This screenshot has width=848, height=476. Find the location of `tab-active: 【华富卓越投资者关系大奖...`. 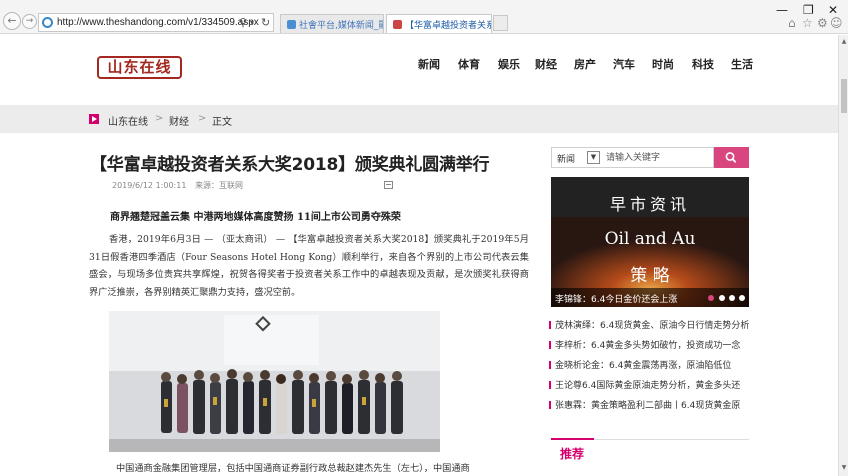

tab-active: 【华富卓越投资者关系大奖... is located at coordinates (439, 23).